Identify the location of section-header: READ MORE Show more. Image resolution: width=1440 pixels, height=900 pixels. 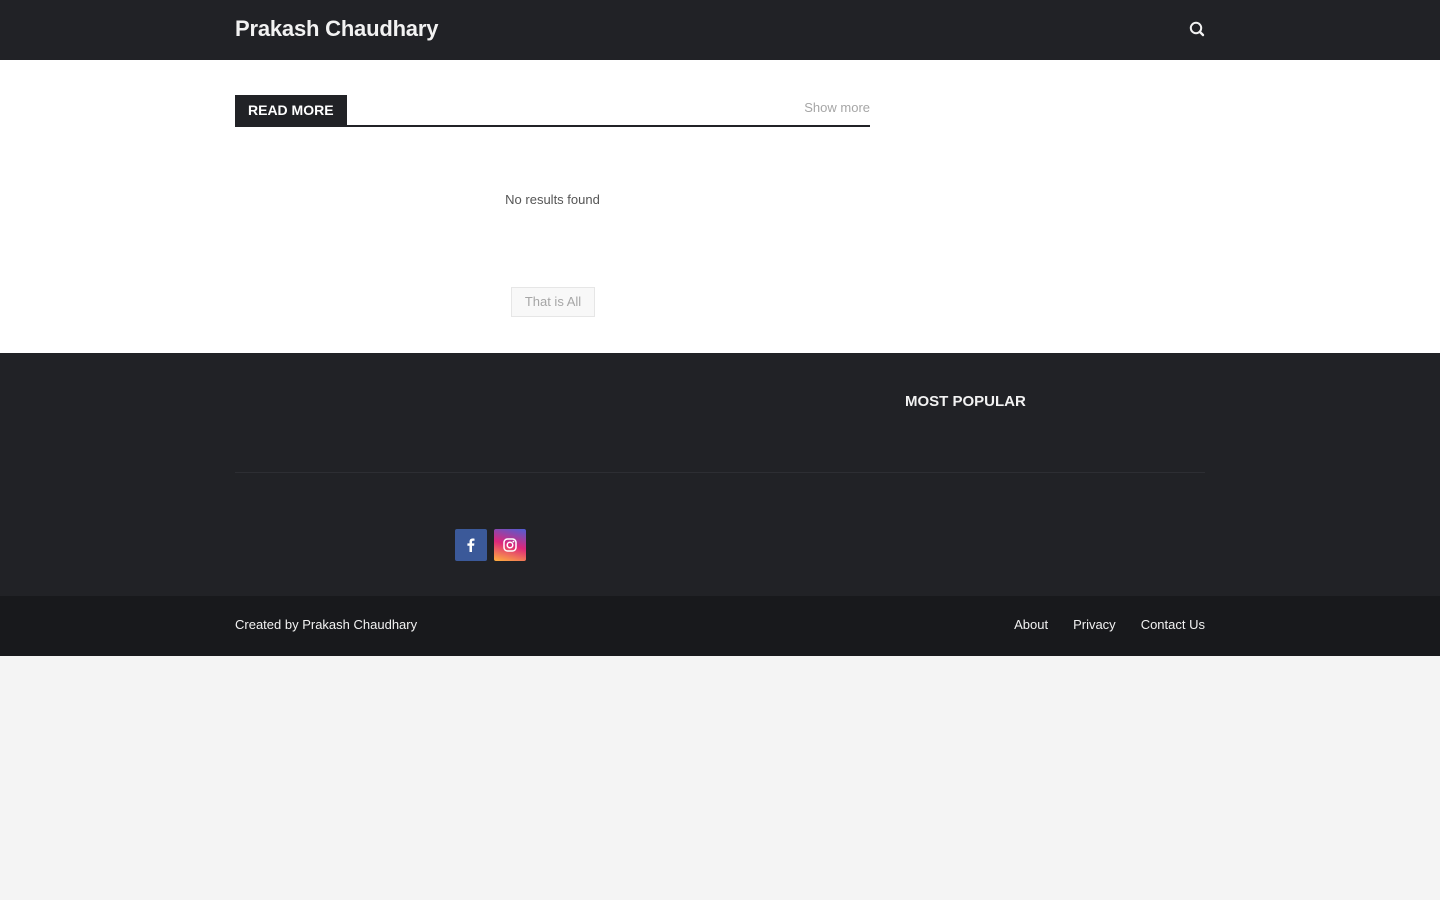
(552, 111).